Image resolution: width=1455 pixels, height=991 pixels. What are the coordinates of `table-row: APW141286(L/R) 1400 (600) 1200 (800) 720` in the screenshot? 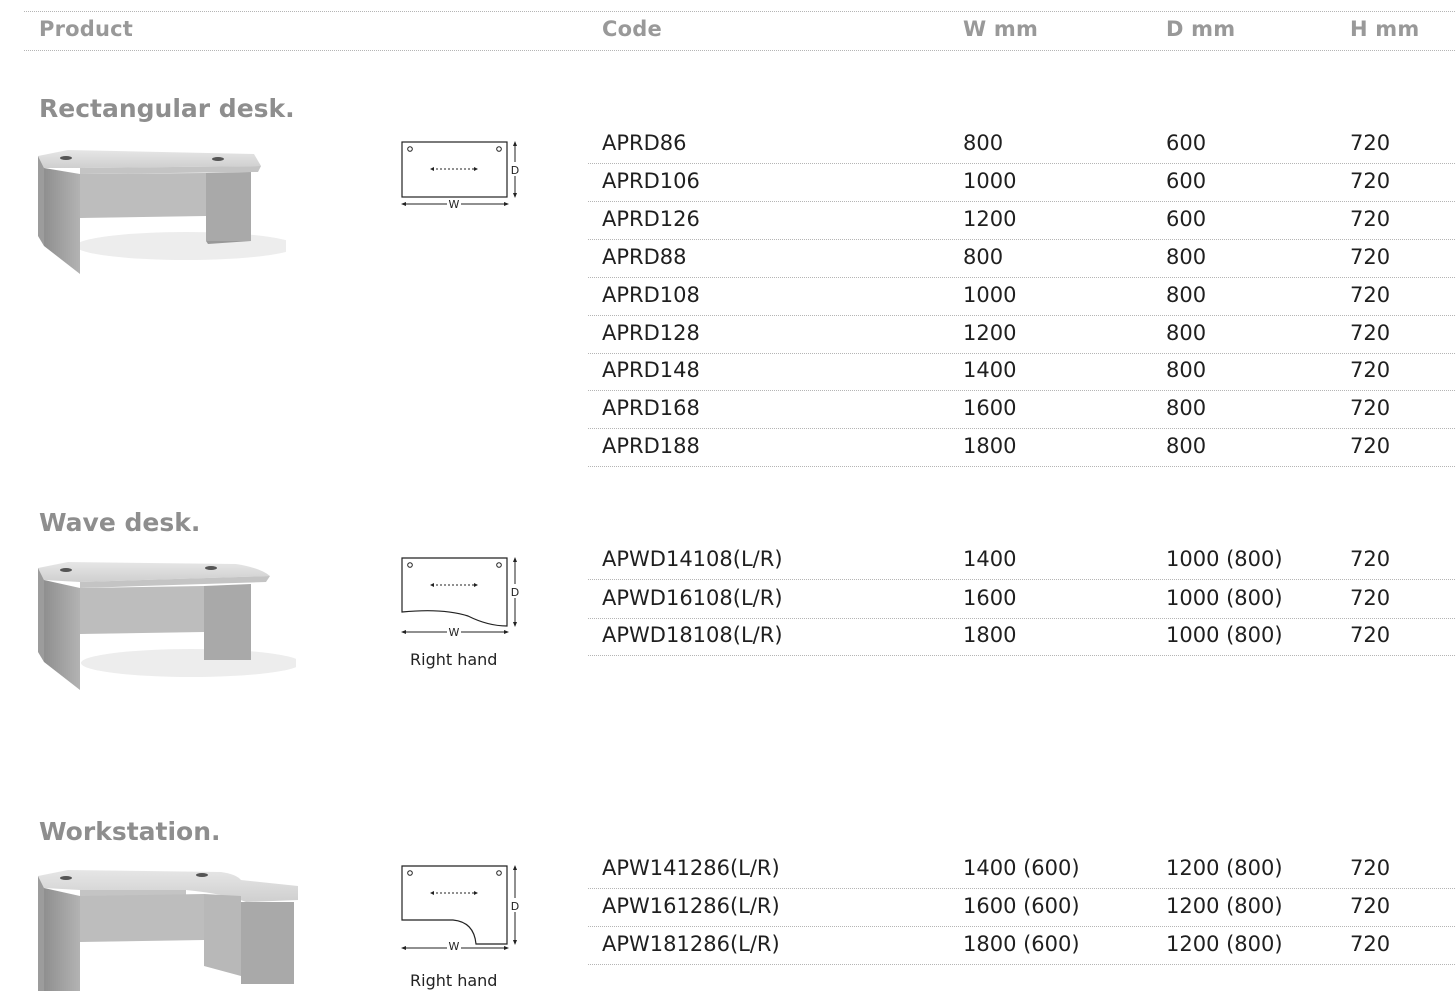 It's located at (1021, 869).